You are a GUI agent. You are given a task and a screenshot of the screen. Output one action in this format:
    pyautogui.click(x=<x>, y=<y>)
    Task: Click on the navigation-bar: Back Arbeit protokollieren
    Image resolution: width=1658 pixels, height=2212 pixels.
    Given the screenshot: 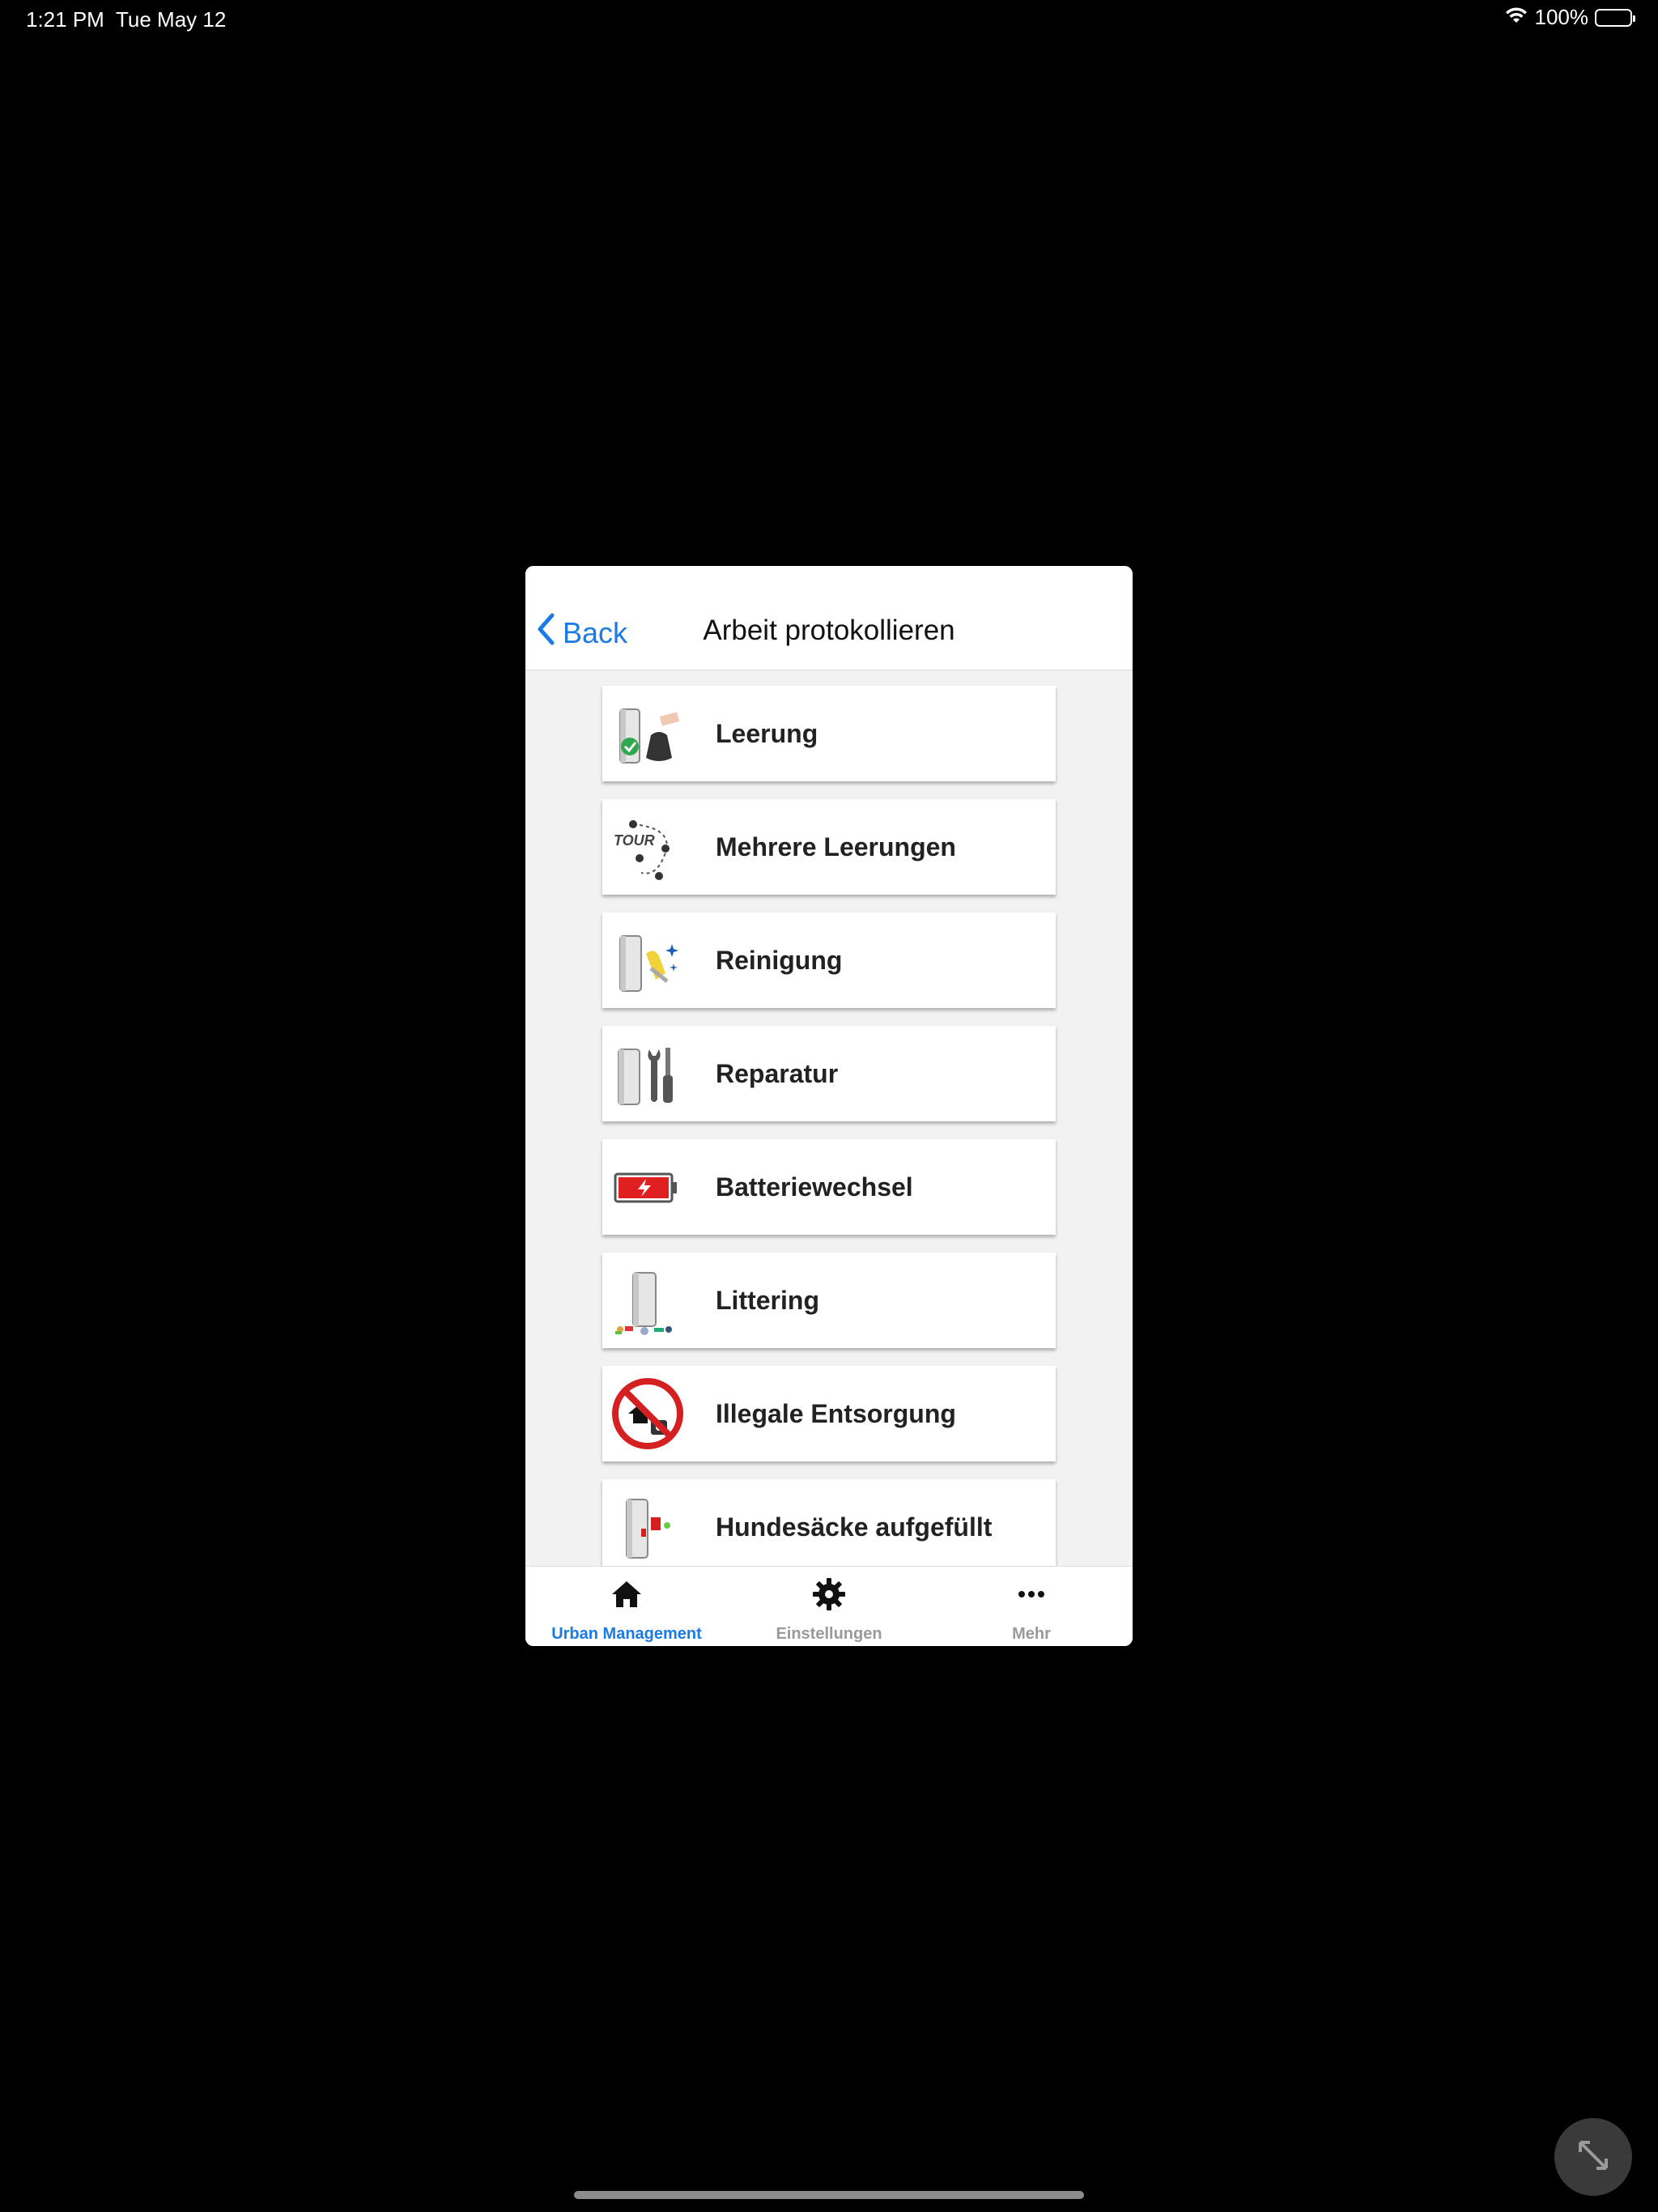 What is the action you would take?
    pyautogui.click(x=829, y=618)
    